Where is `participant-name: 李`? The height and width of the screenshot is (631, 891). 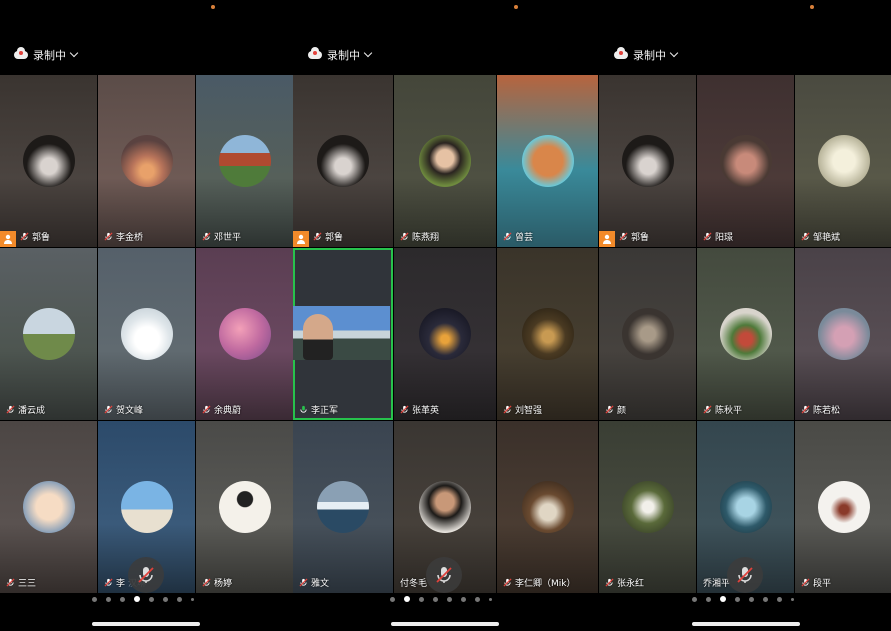
participant-name: 李 is located at coordinates (121, 584).